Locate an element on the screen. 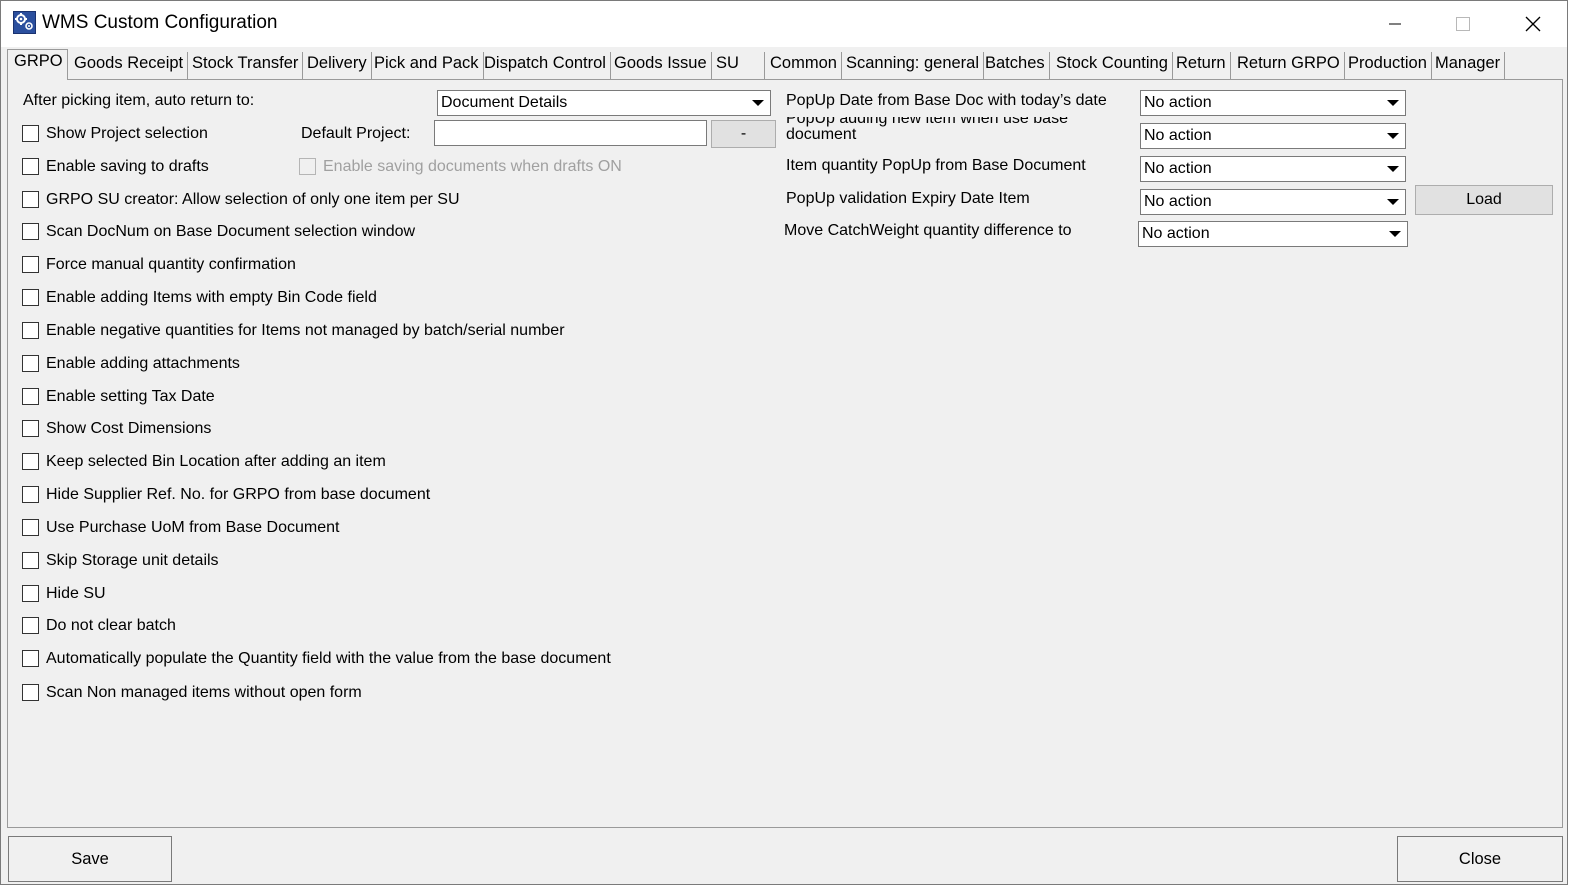  tax-date-checkbox is located at coordinates (30, 396).